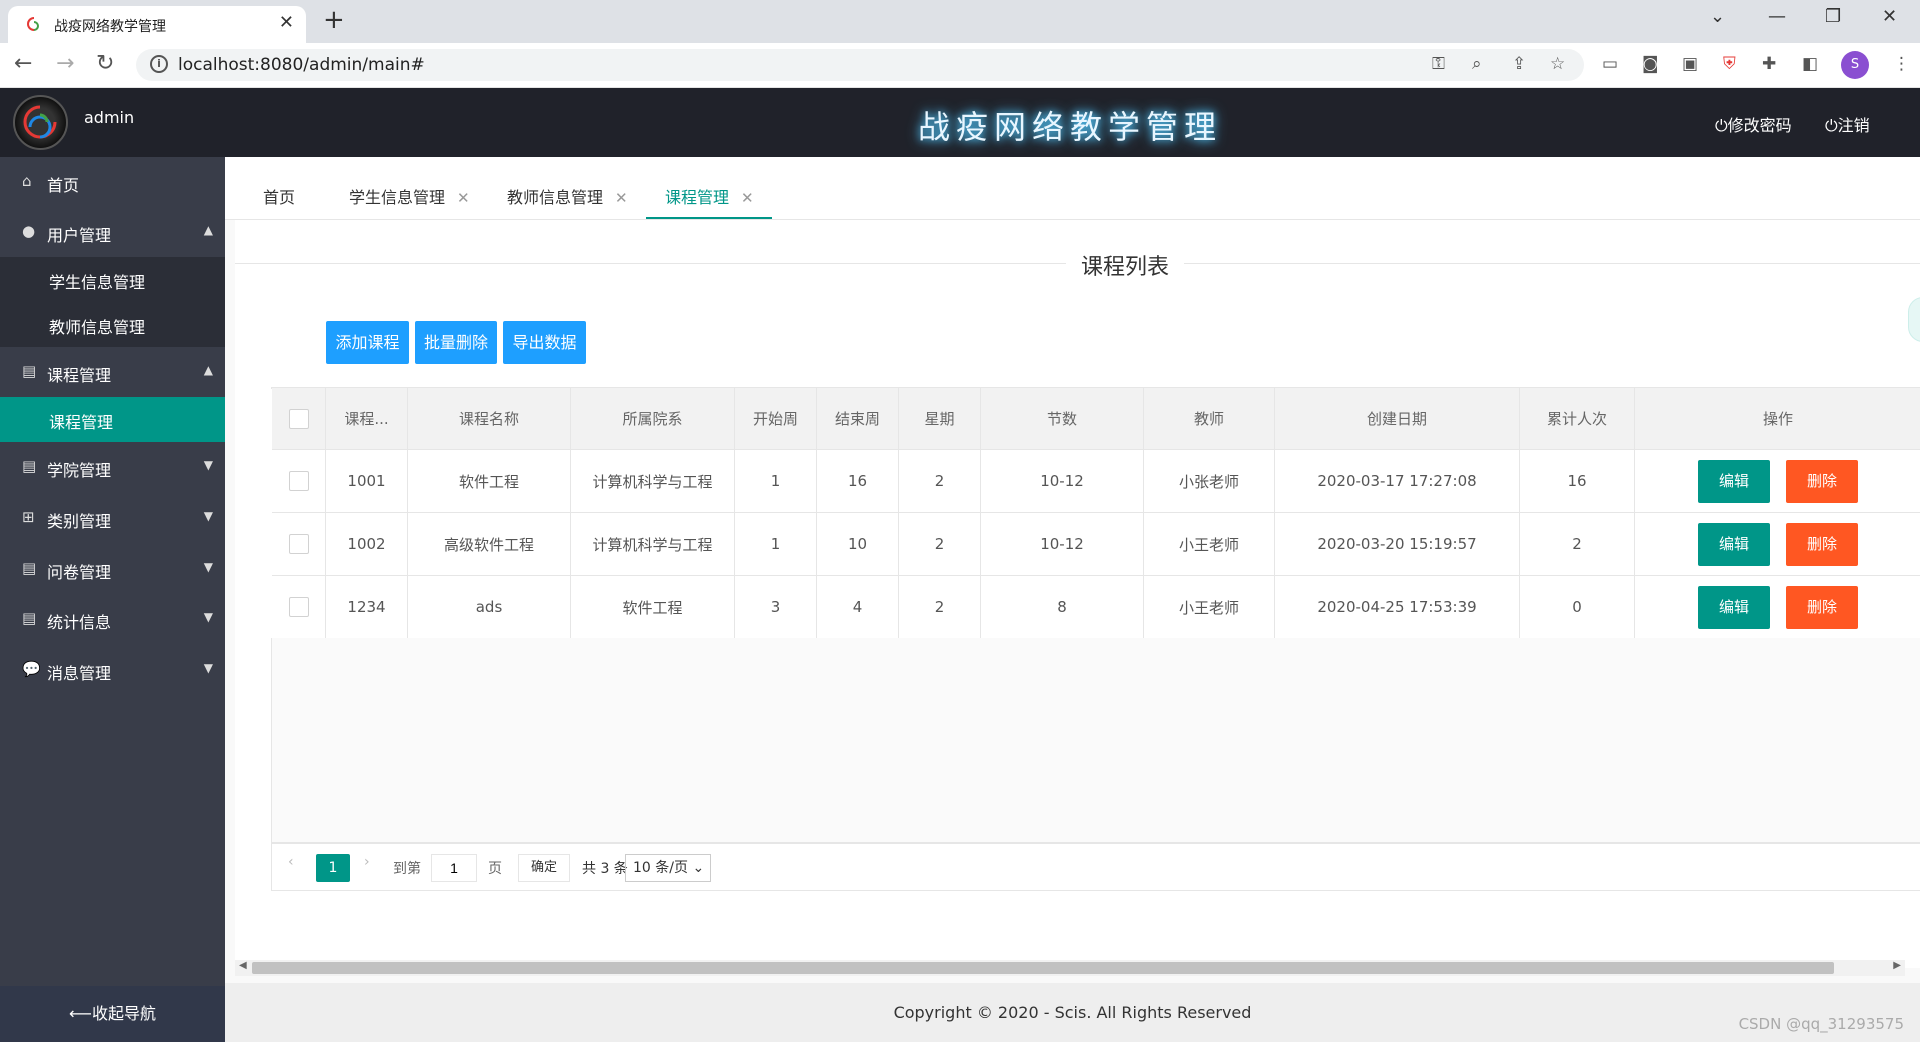 The width and height of the screenshot is (1920, 1042). Describe the element at coordinates (367, 862) in the screenshot. I see `next-page-icon: ›` at that location.